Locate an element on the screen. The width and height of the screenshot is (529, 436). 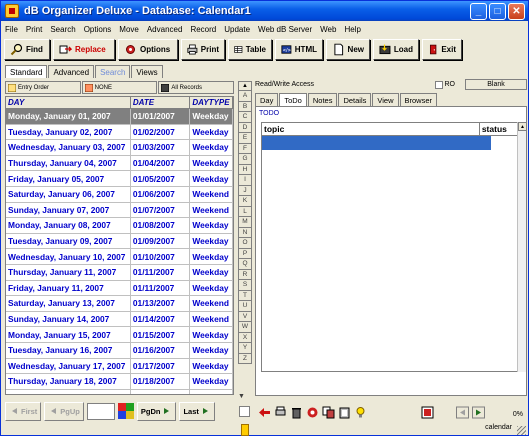
alpha-letter-q: Q is located at coordinates (245, 264).